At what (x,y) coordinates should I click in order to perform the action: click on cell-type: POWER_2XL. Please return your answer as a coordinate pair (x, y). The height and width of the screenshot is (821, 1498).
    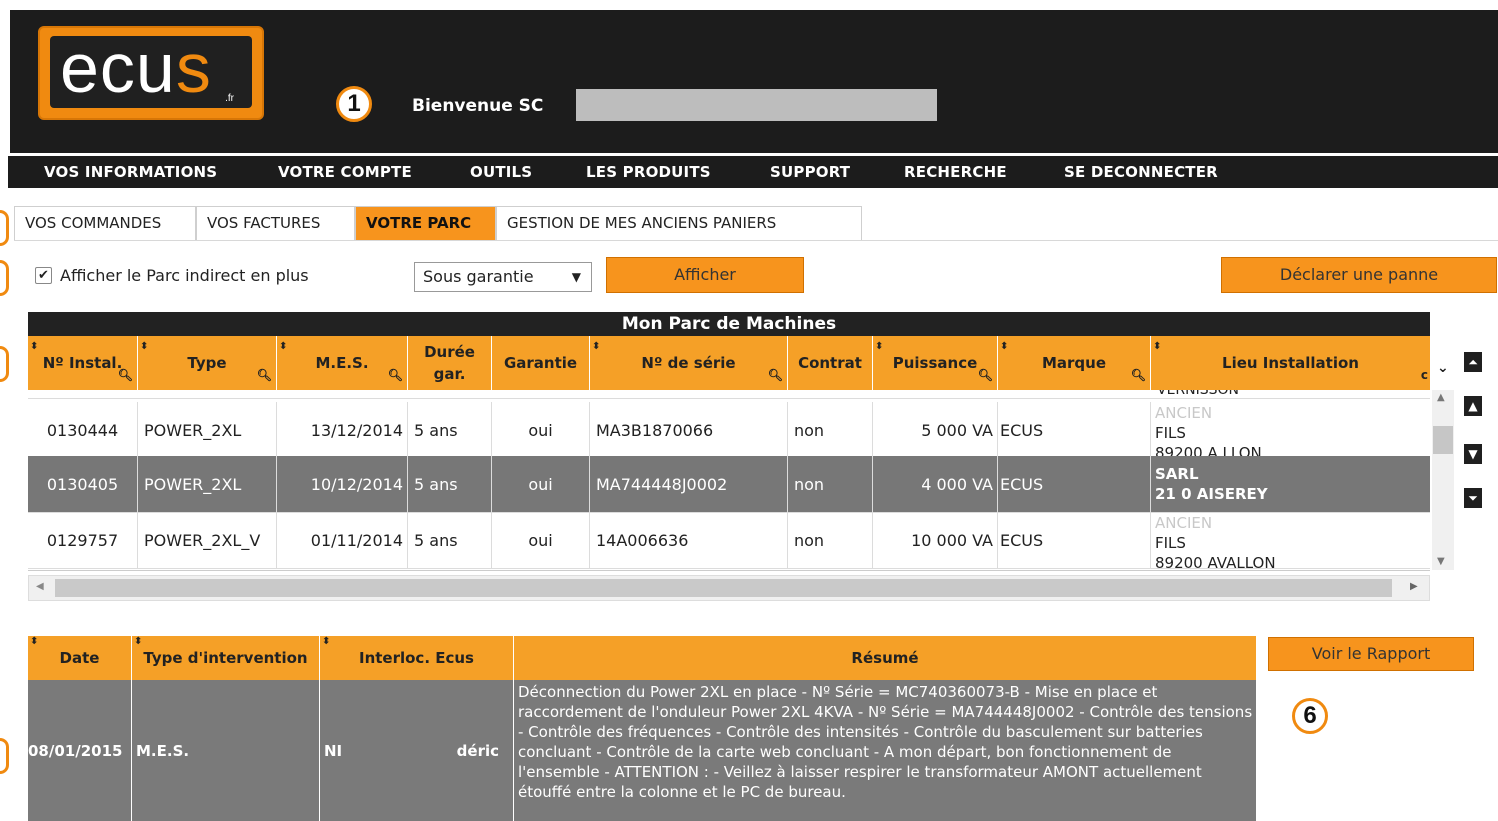
    Looking at the image, I should click on (207, 484).